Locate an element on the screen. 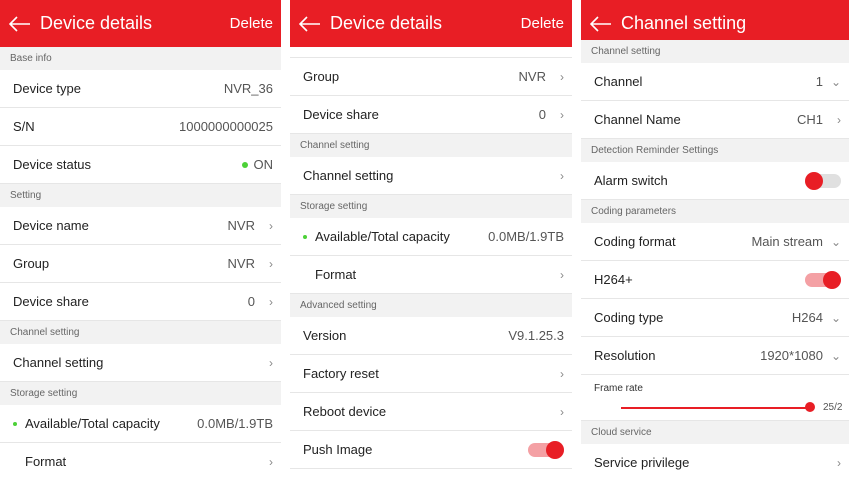 The height and width of the screenshot is (477, 849). row-label: Factory reset is located at coordinates (341, 373).